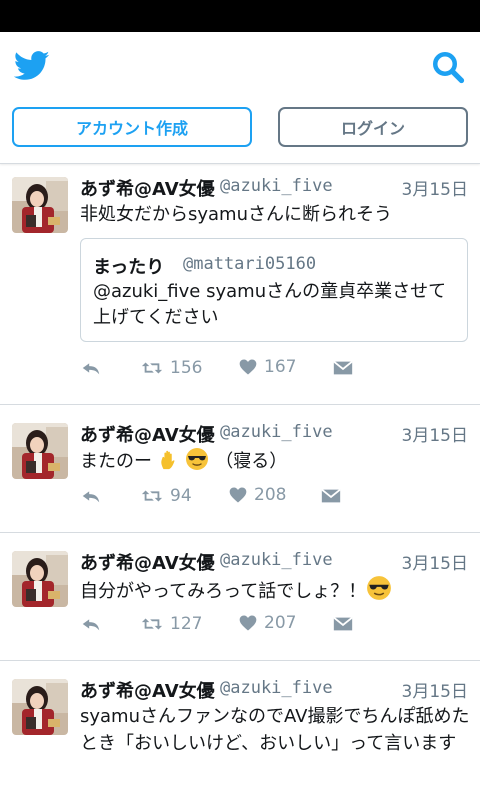  What do you see at coordinates (169, 460) in the screenshot?
I see `raised-hand-emoji-icon` at bounding box center [169, 460].